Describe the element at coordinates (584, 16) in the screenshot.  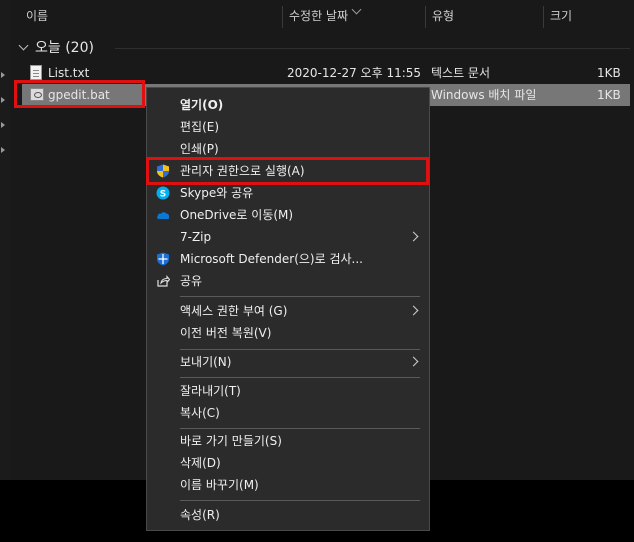
I see `column-header-size: 크기` at that location.